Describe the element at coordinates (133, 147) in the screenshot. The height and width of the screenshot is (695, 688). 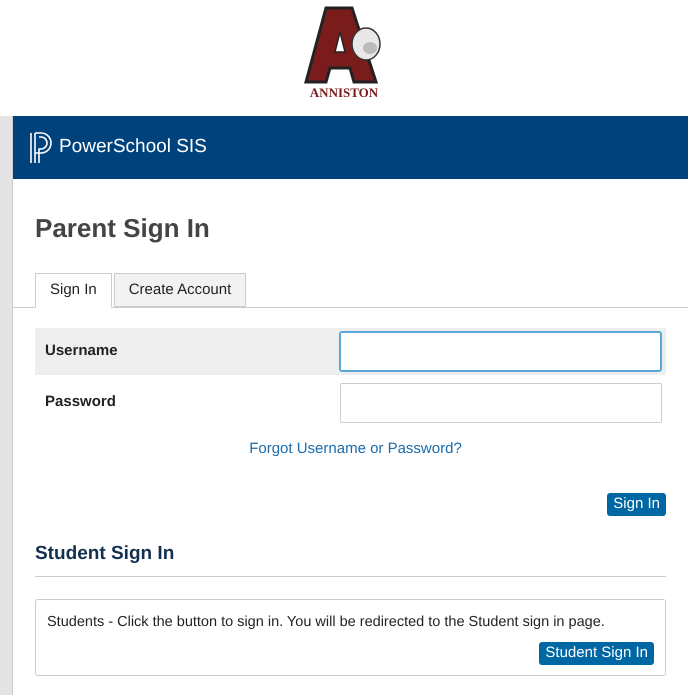
I see `brand-name: PowerSchool SIS` at that location.